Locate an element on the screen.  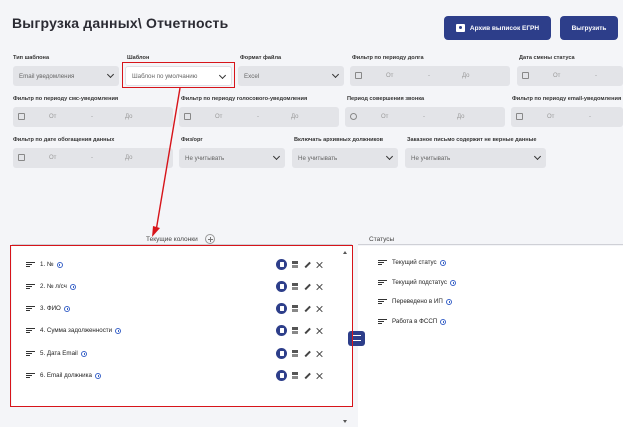
annotation-arrow is located at coordinates (166, 162).